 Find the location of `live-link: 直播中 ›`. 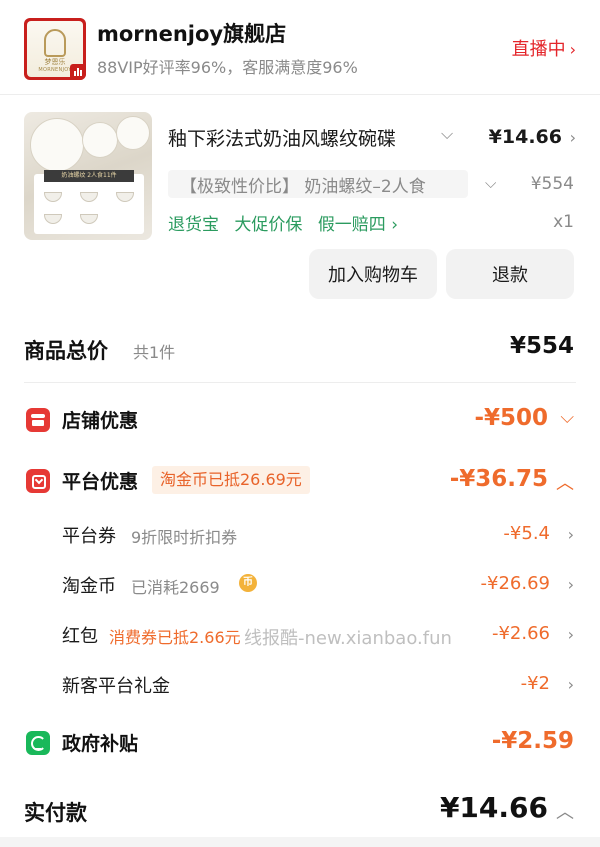

live-link: 直播中 › is located at coordinates (544, 48).